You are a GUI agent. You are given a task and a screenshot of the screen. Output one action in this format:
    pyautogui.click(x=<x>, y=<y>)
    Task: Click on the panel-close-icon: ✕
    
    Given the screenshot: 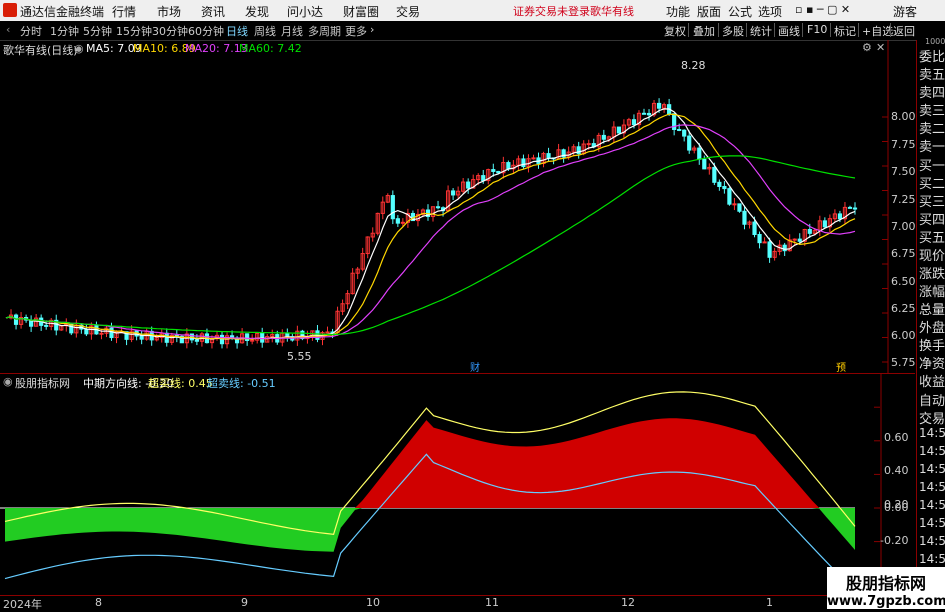 What is the action you would take?
    pyautogui.click(x=880, y=47)
    